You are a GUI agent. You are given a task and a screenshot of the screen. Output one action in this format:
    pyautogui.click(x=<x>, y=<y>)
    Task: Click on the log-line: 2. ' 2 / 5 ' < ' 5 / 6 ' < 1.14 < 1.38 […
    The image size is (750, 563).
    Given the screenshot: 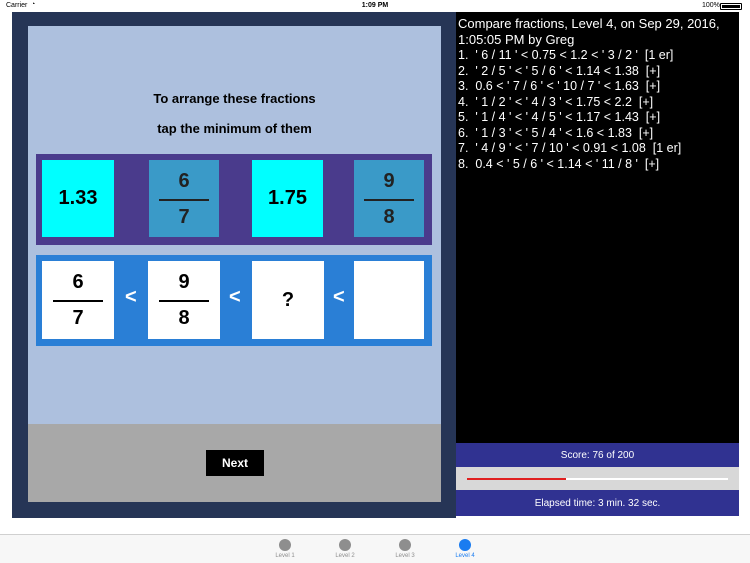 What is the action you would take?
    pyautogui.click(x=559, y=70)
    